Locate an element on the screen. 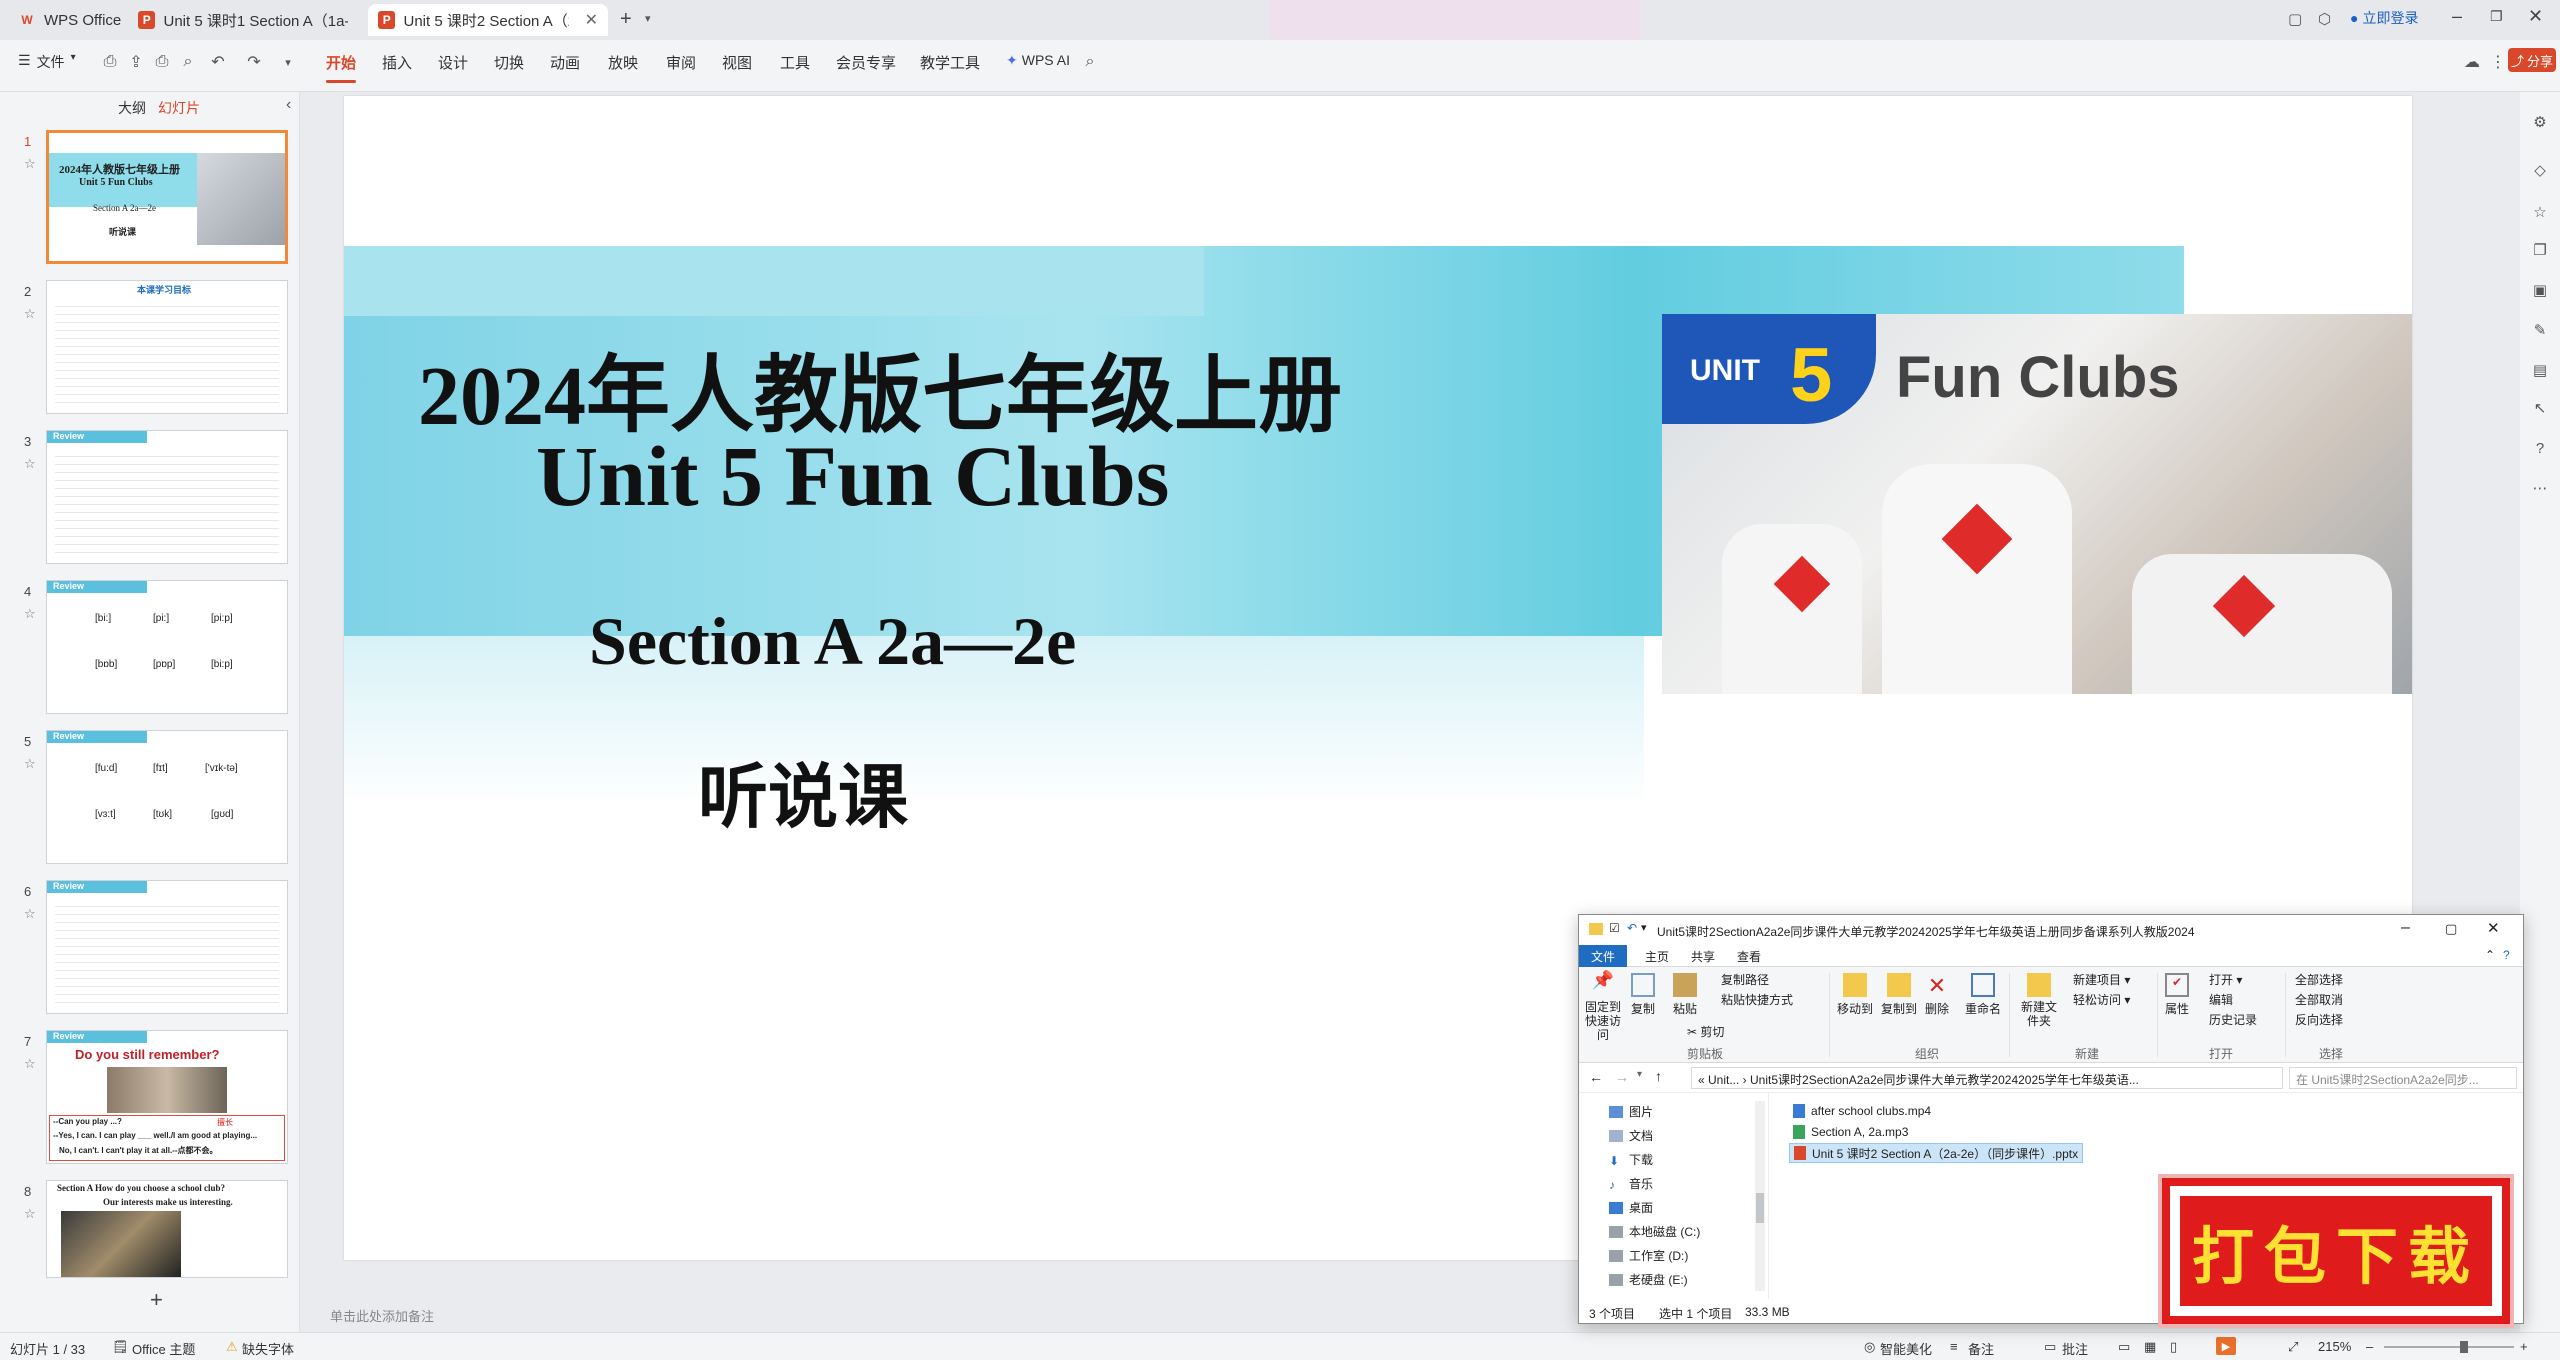  new-item-button: 新建项目 ▾ is located at coordinates (2101, 979).